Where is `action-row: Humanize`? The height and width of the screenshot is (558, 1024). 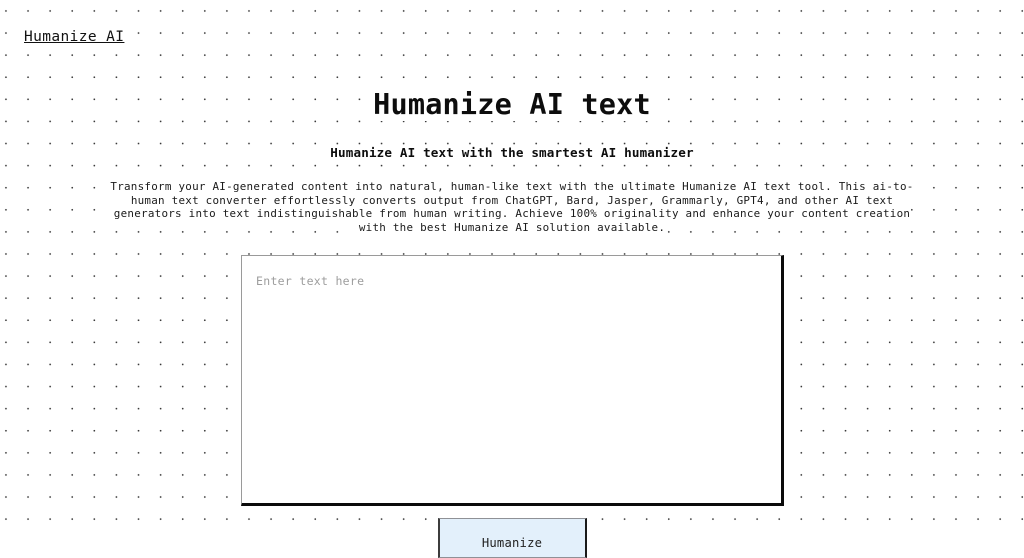
action-row: Humanize is located at coordinates (512, 538).